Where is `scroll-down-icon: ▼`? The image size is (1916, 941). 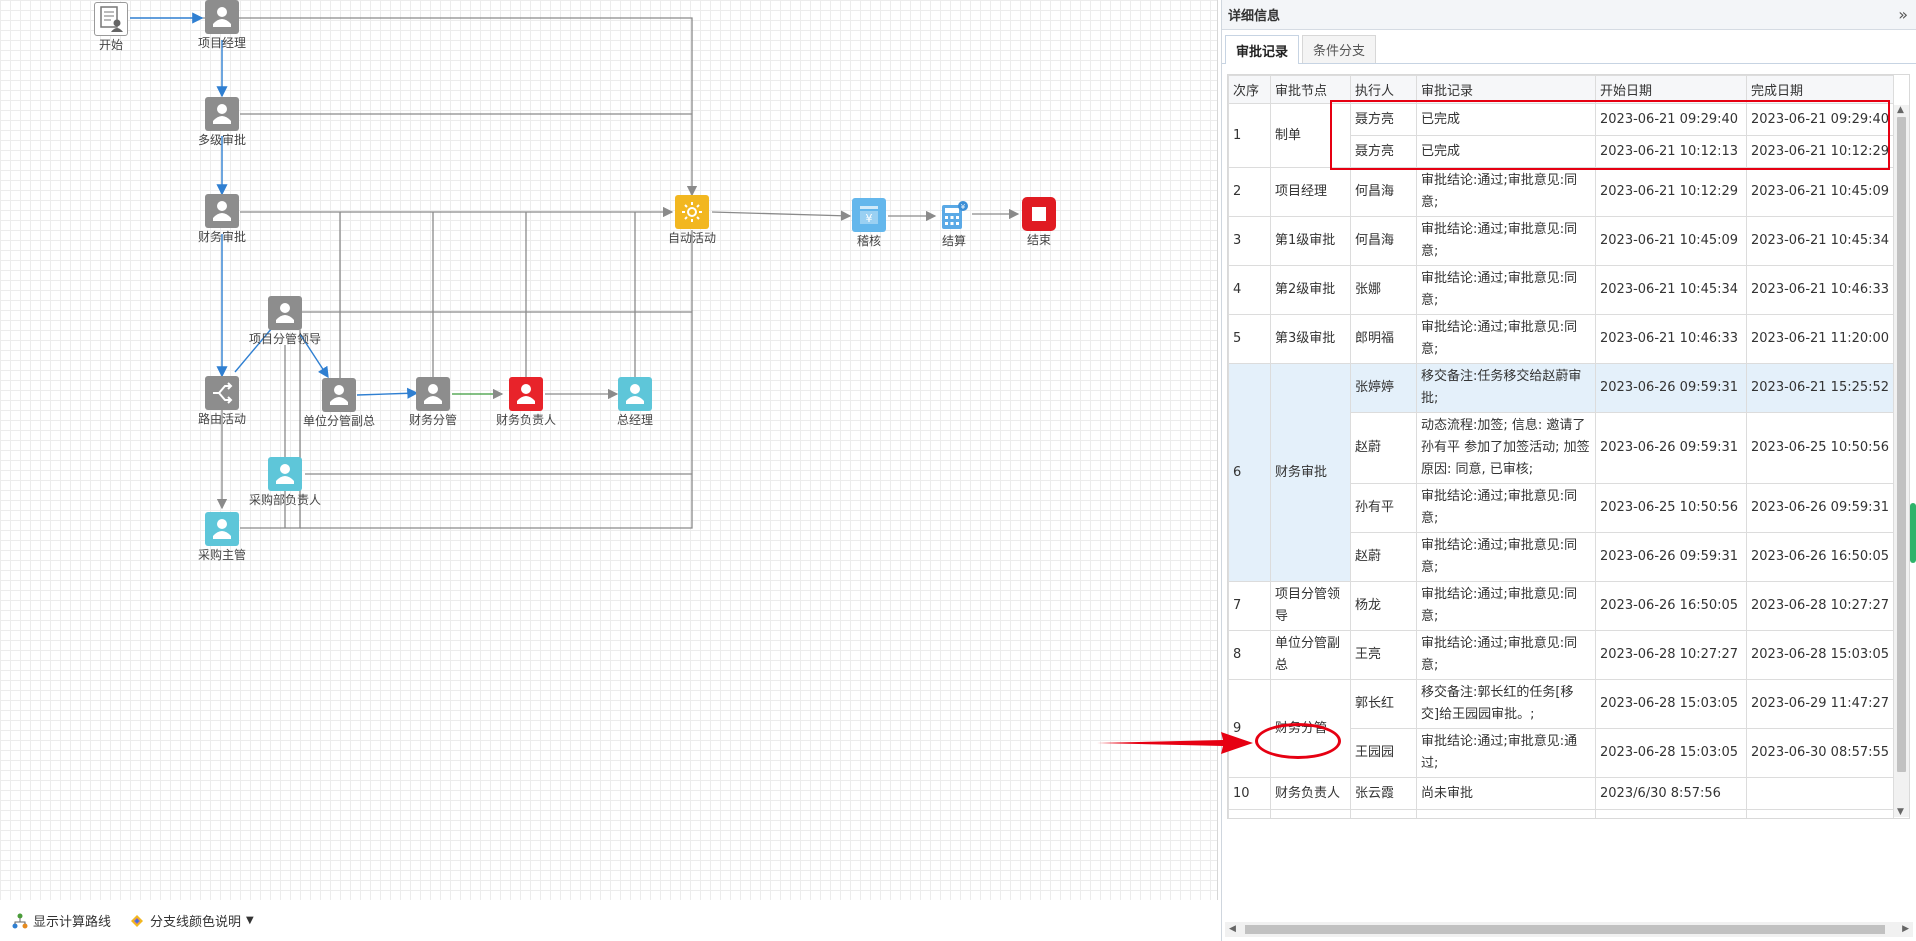 scroll-down-icon: ▼ is located at coordinates (1900, 812).